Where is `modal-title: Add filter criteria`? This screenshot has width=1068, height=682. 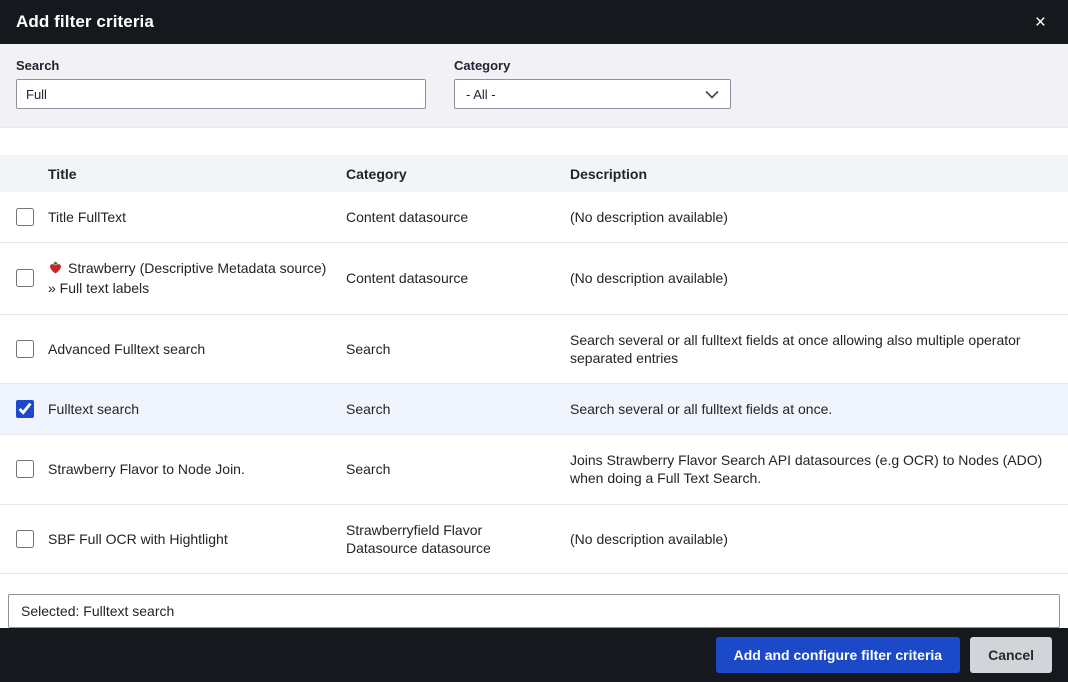
modal-title: Add filter criteria is located at coordinates (85, 21).